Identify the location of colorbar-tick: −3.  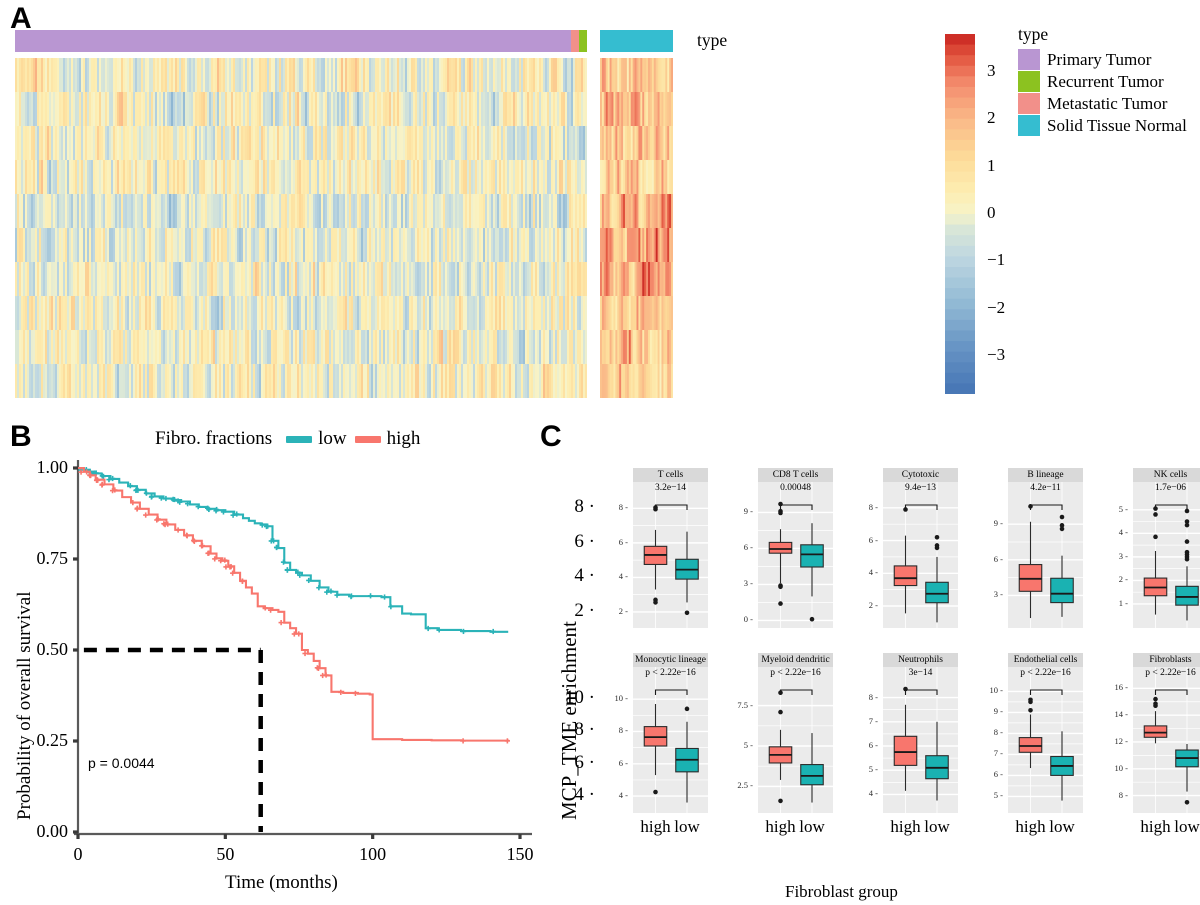
(996, 355).